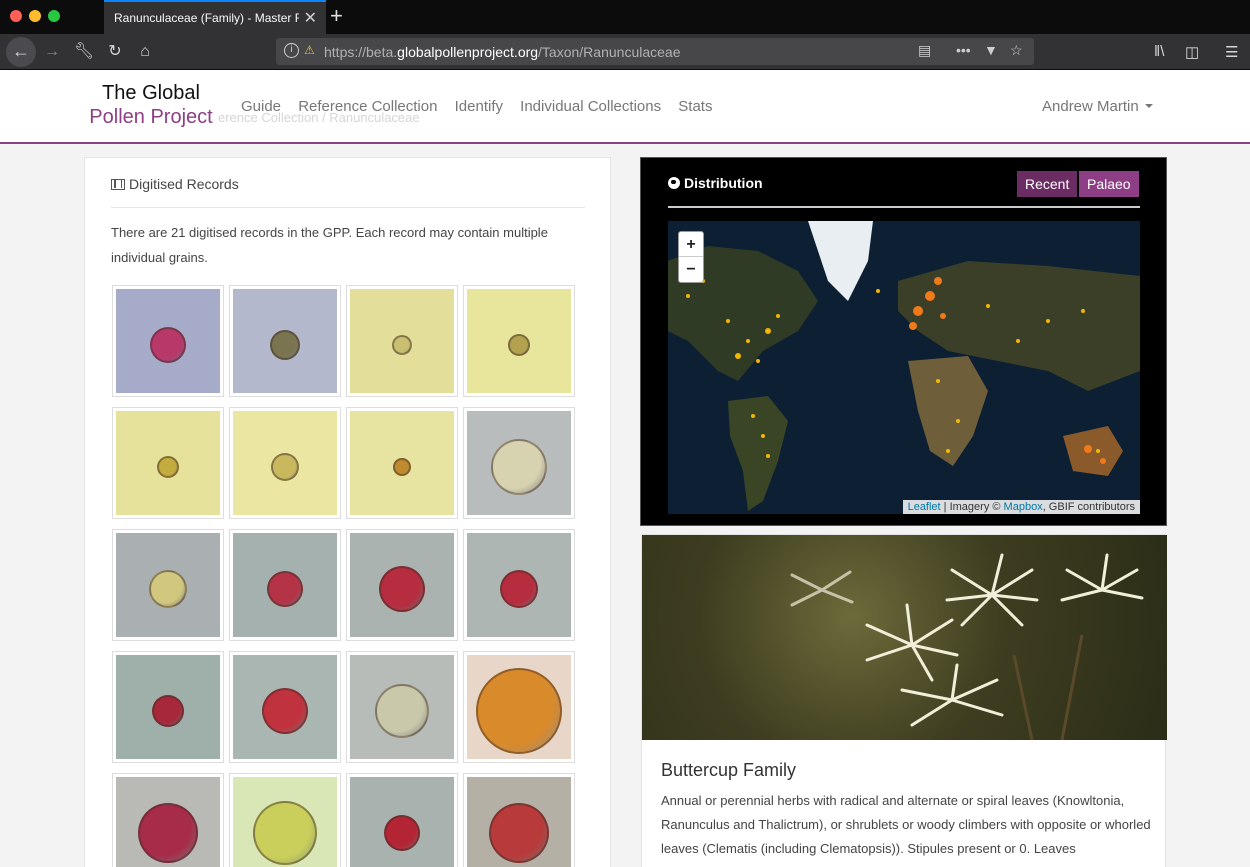 The width and height of the screenshot is (1250, 867). What do you see at coordinates (924, 50) in the screenshot?
I see `reader-view-icon: ▤` at bounding box center [924, 50].